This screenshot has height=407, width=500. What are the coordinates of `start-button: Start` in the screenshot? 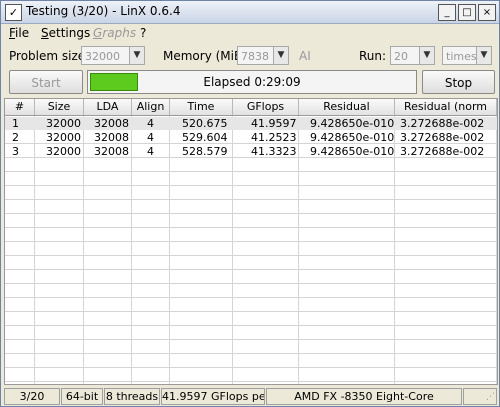 It's located at (46, 82).